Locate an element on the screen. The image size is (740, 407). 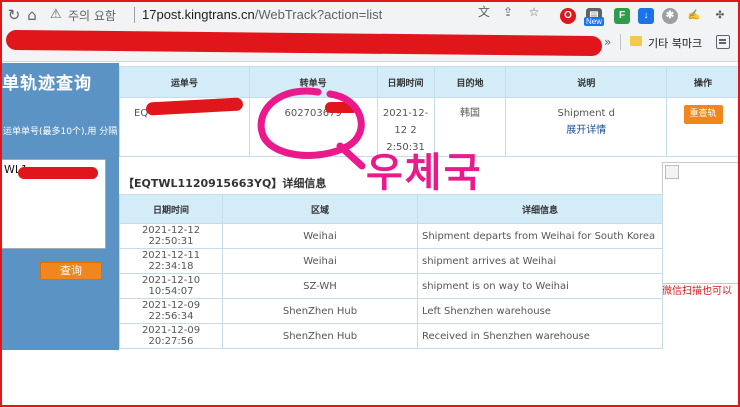
bookmarks-more-button: » is located at coordinates (607, 42).